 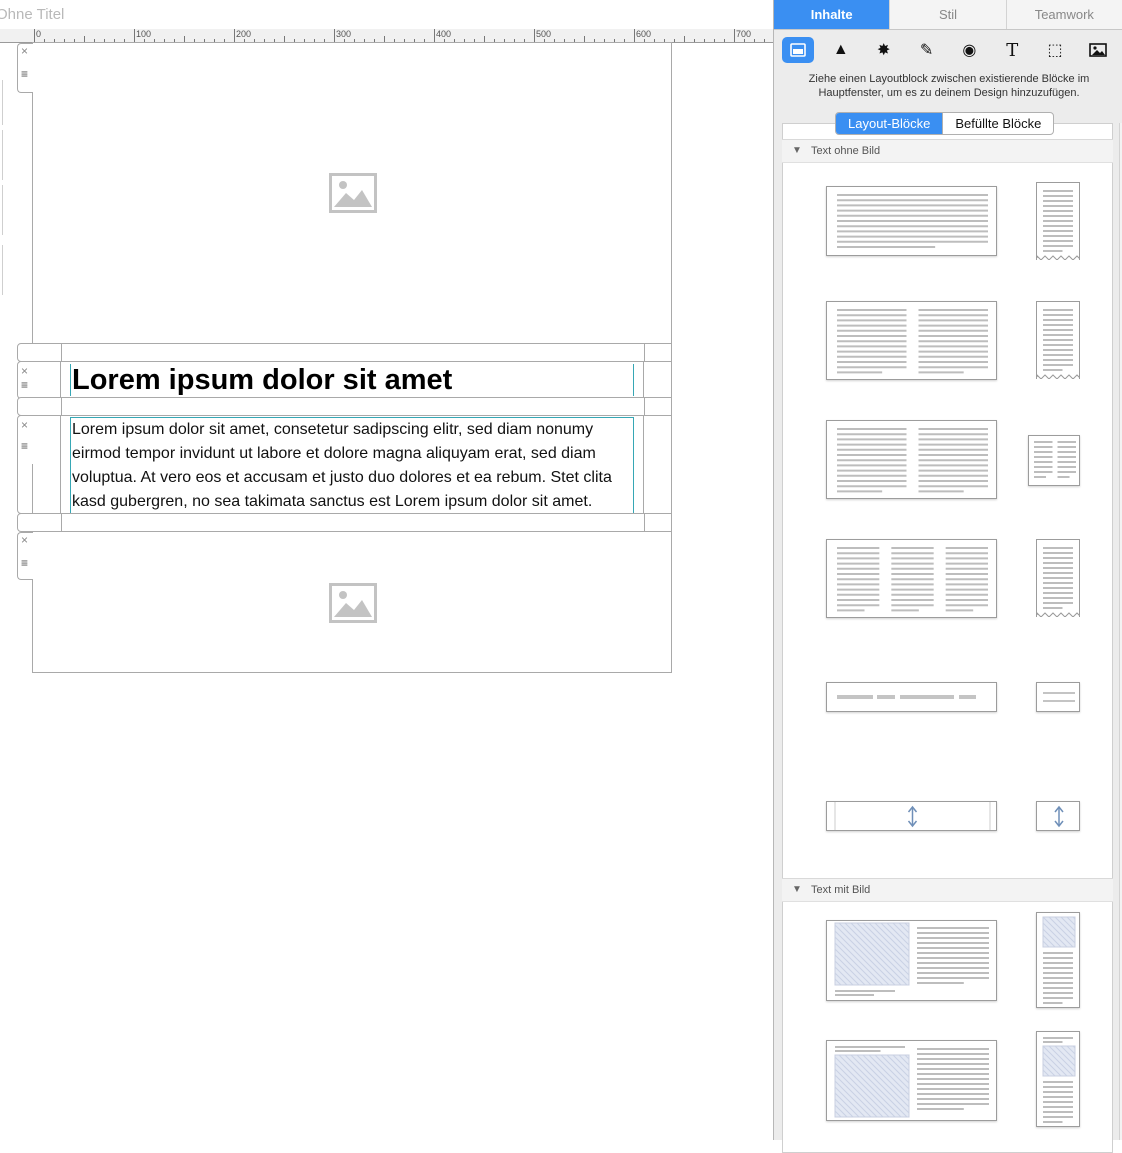 I want to click on layout-thumb-spacer-narrow, so click(x=1058, y=816).